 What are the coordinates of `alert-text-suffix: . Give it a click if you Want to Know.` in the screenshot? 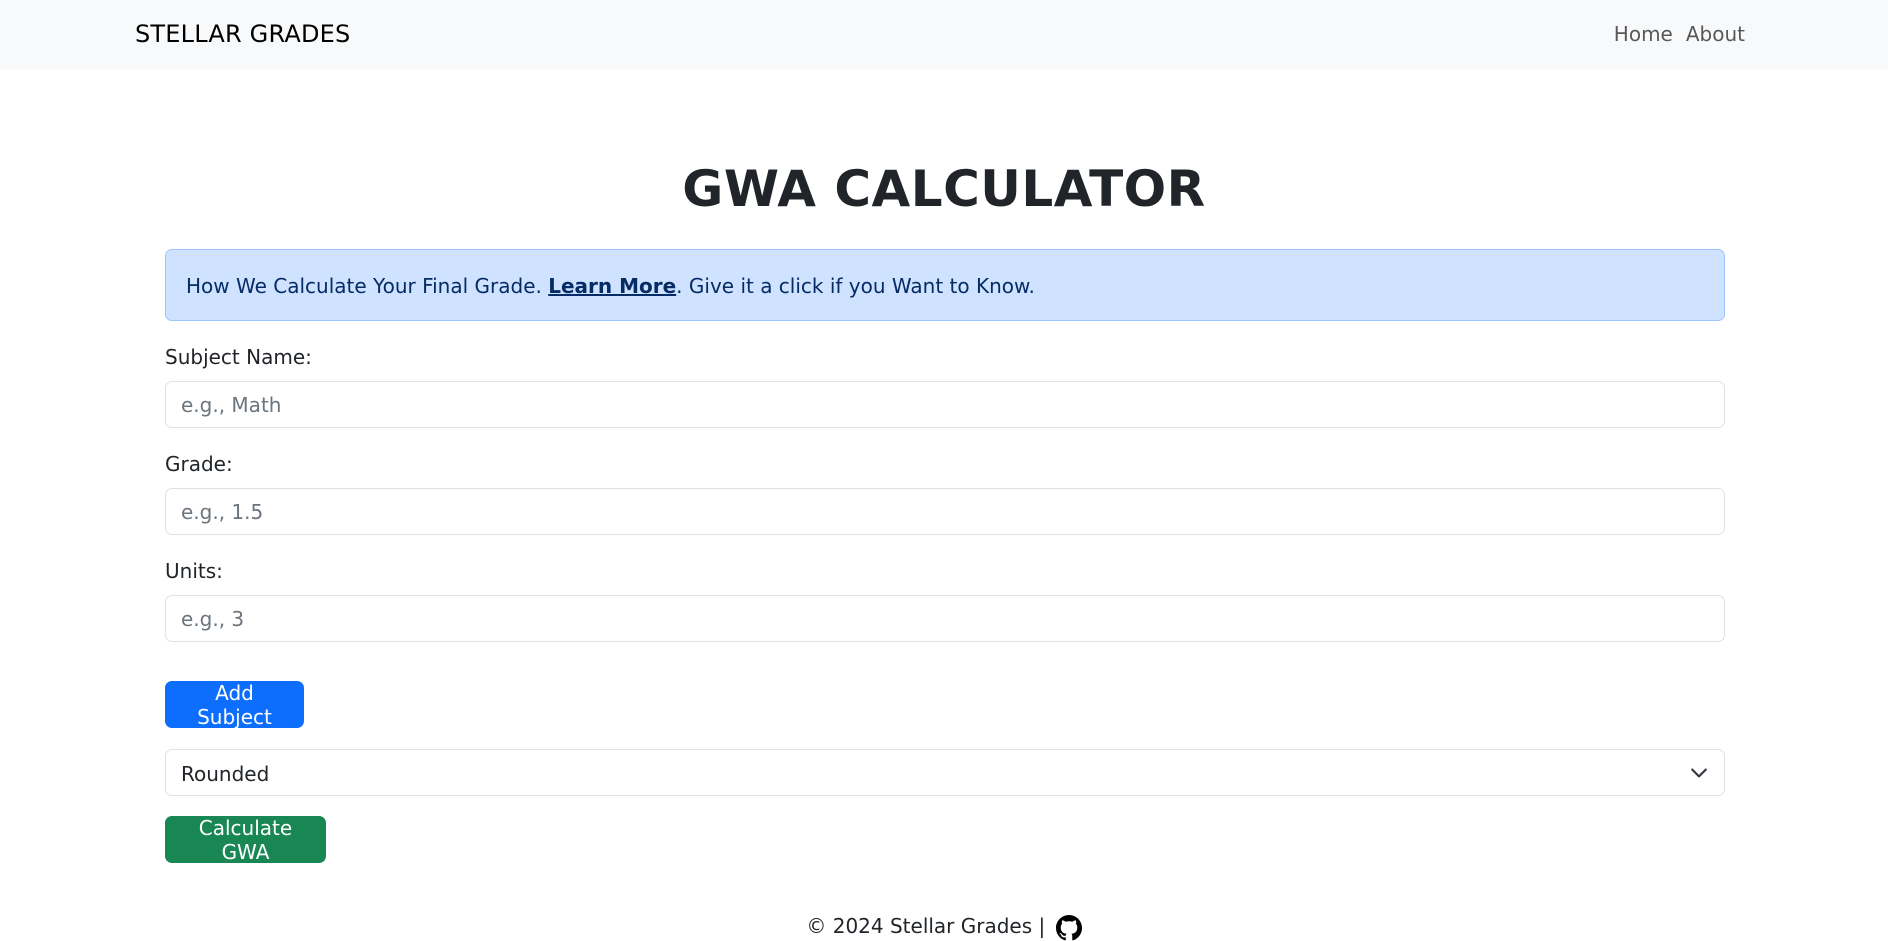 It's located at (855, 286).